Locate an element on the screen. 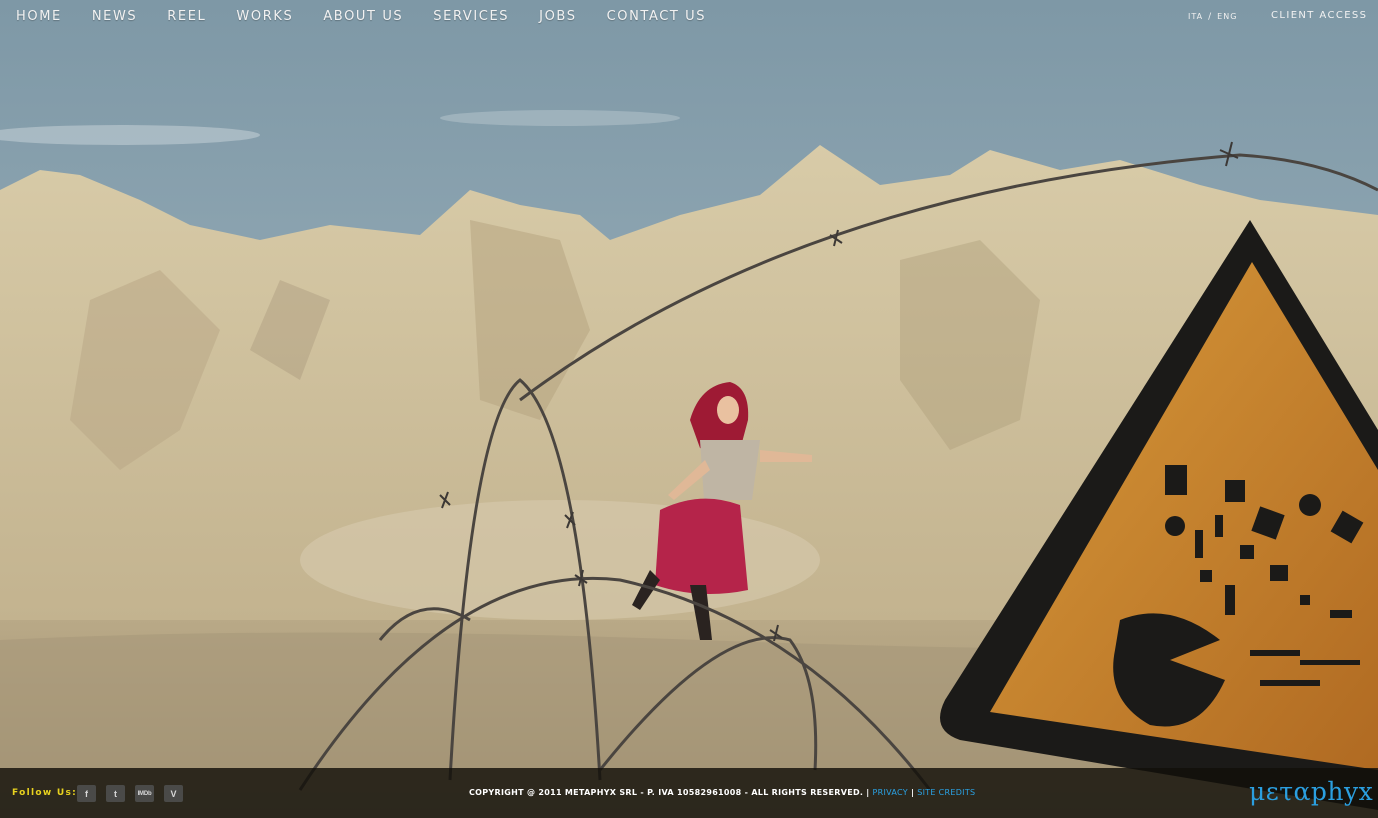 Image resolution: width=1378 pixels, height=818 pixels. nav-item-jobs: JOBS is located at coordinates (557, 16).